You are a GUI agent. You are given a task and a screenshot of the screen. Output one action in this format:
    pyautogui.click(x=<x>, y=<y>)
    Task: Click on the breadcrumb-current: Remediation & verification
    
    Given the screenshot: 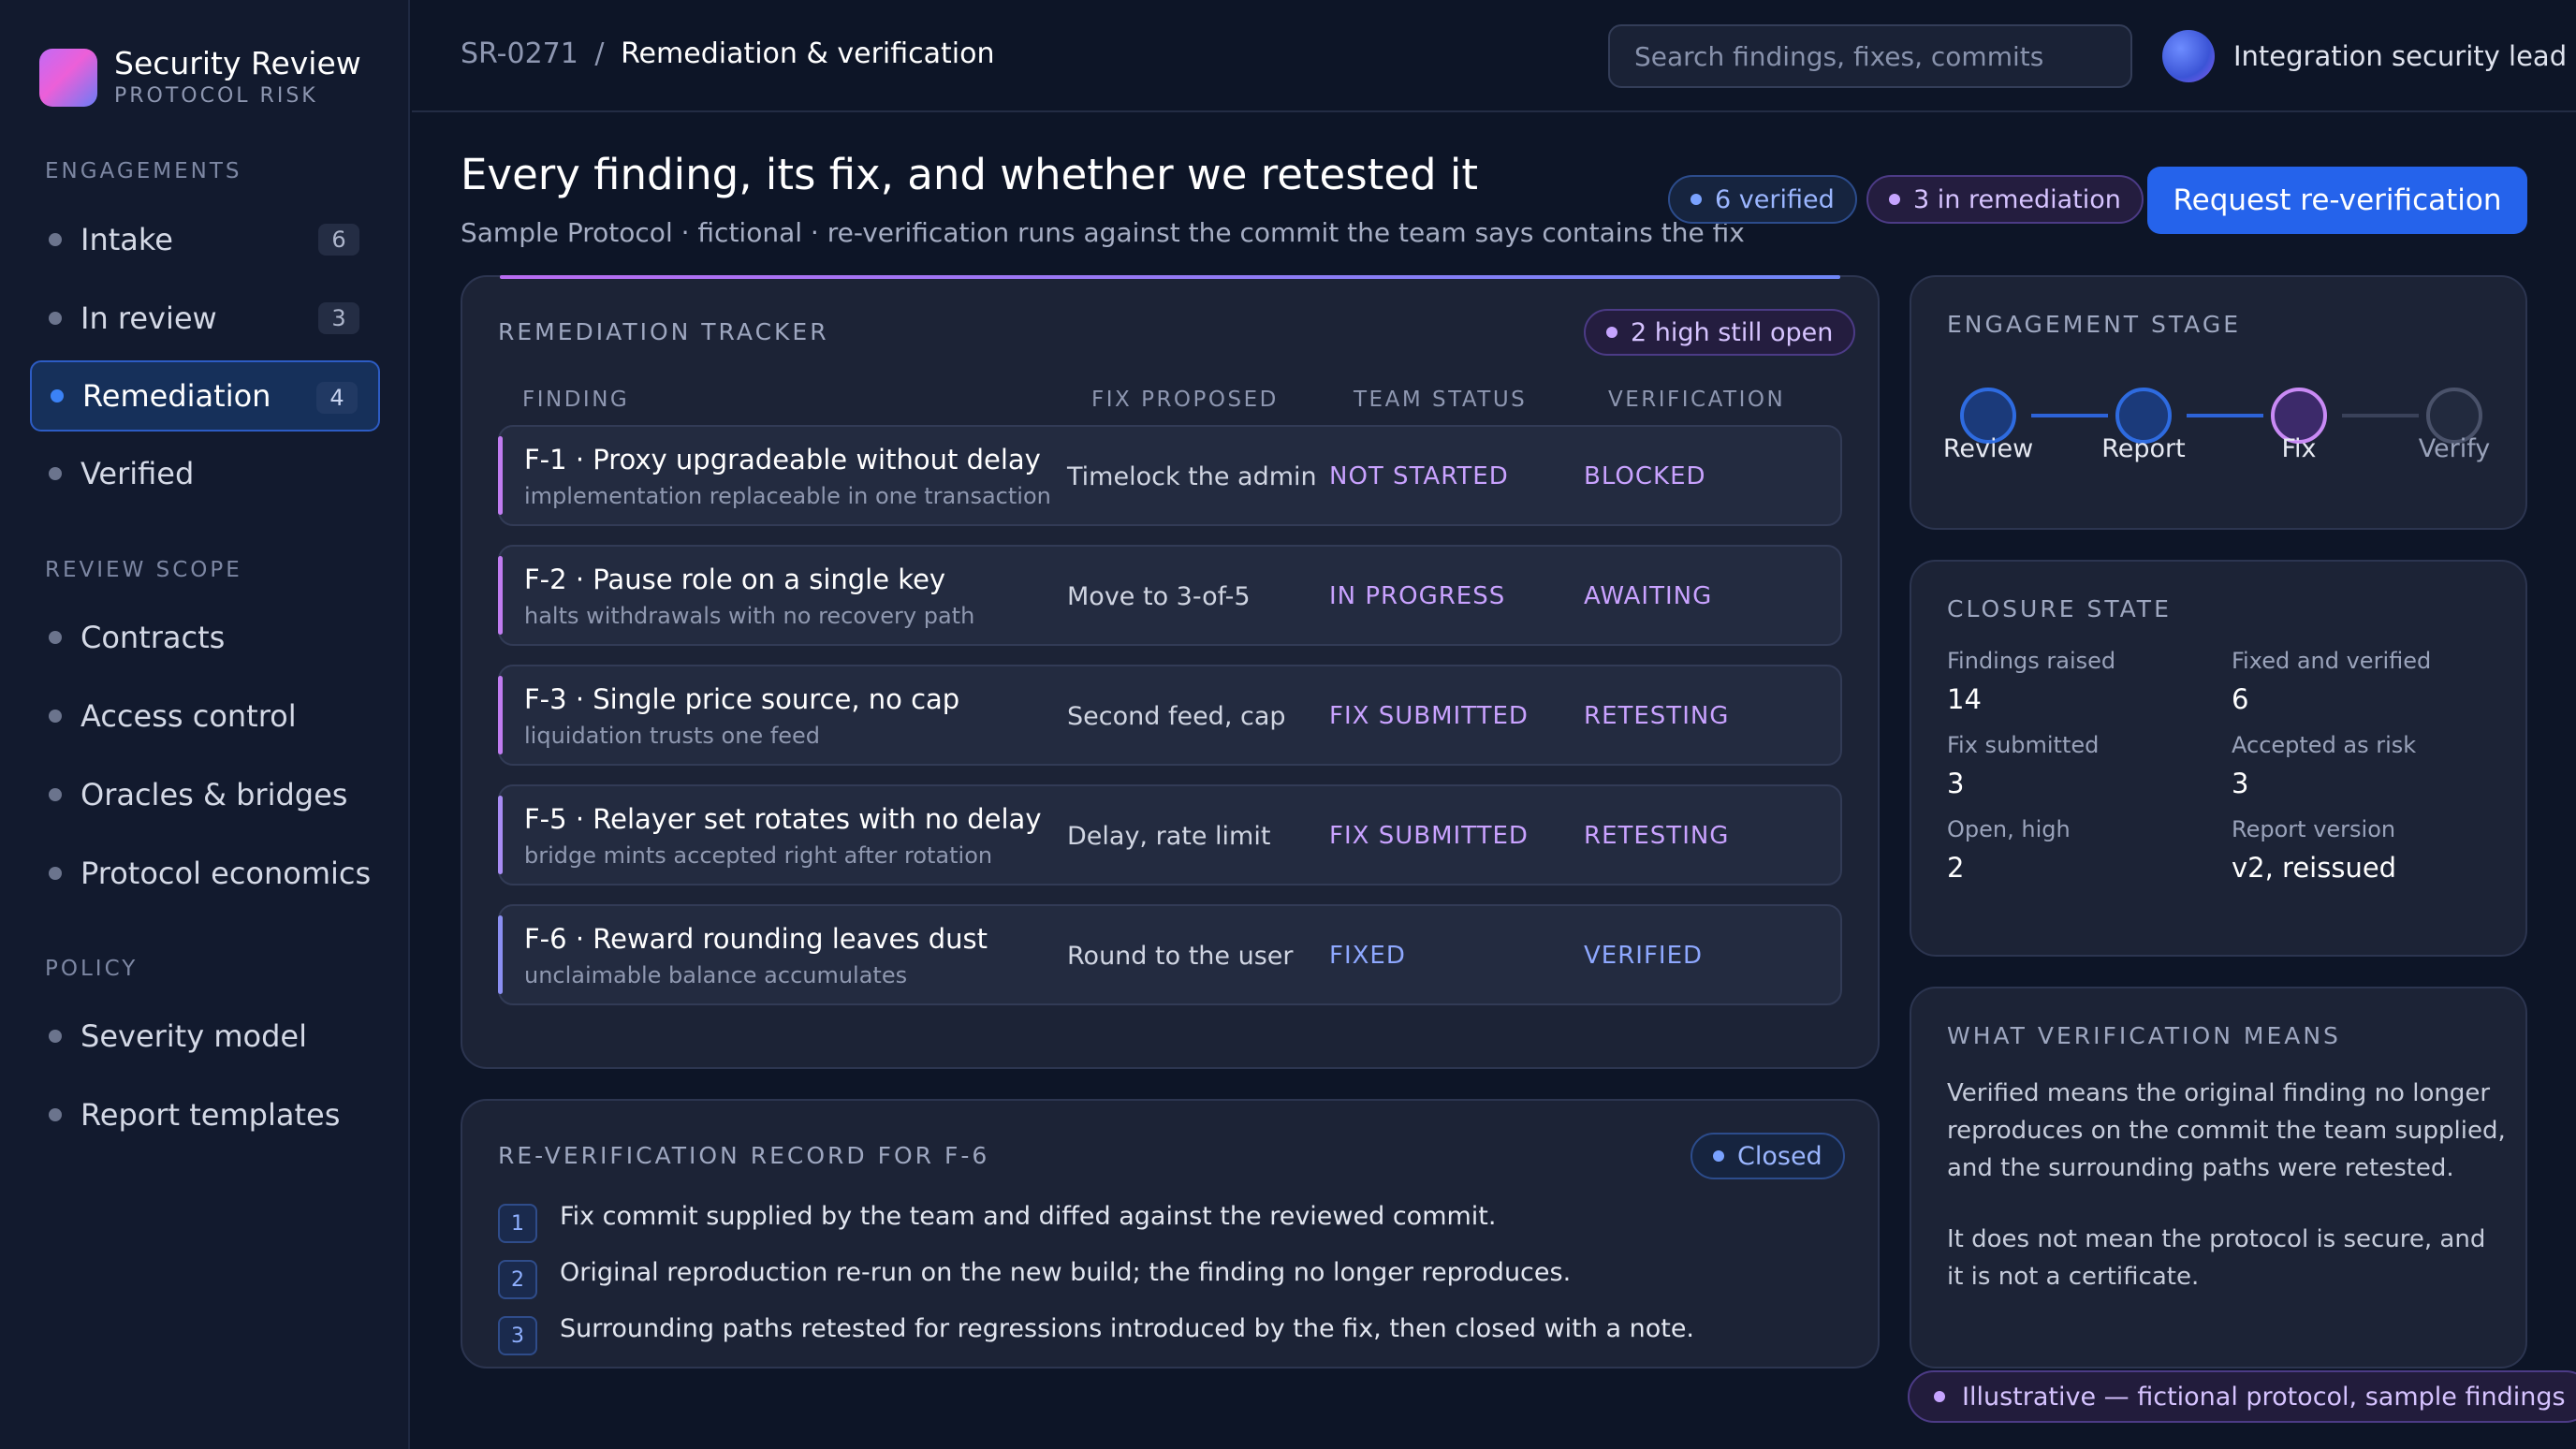 What is the action you would take?
    pyautogui.click(x=808, y=53)
    